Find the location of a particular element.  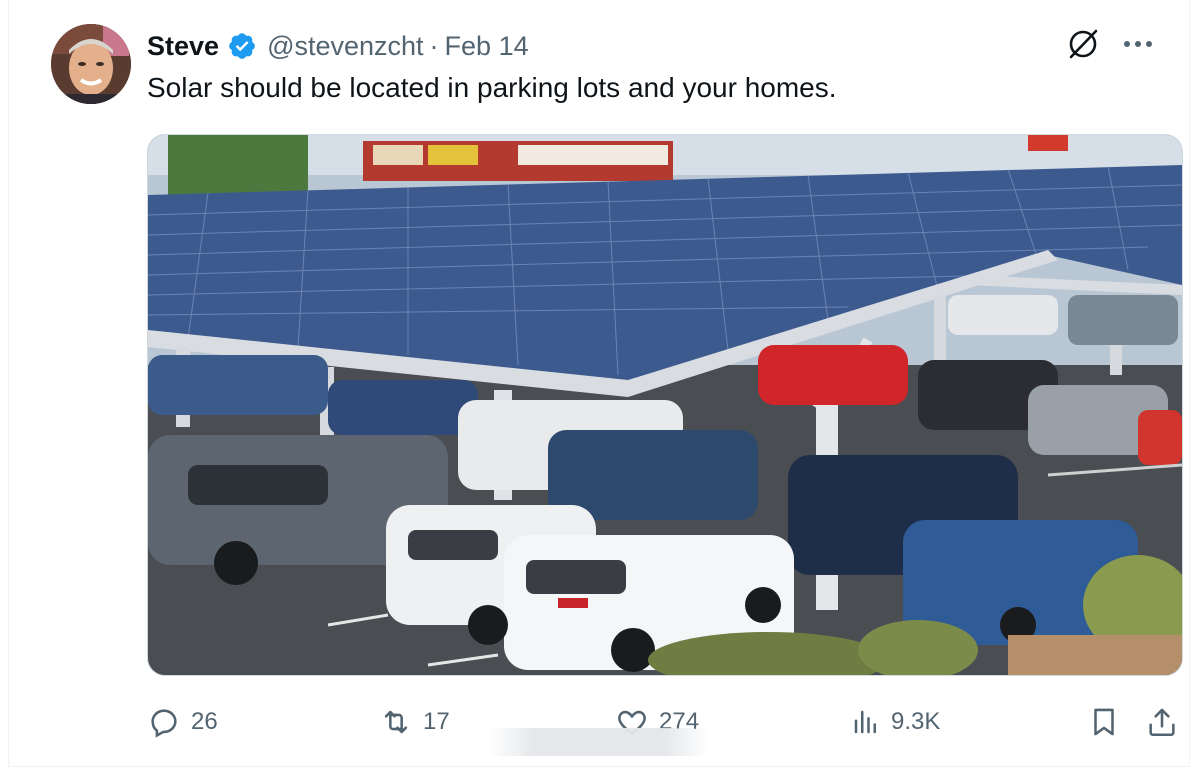

author-name: Steve is located at coordinates (183, 46).